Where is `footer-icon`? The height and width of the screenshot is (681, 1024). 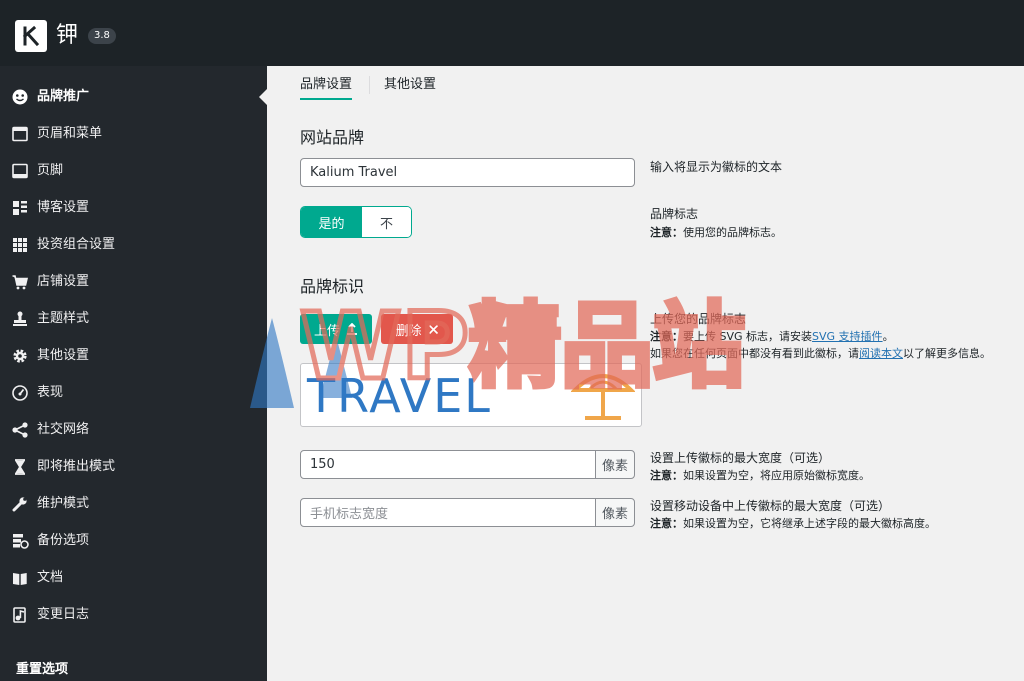
footer-icon is located at coordinates (20, 171).